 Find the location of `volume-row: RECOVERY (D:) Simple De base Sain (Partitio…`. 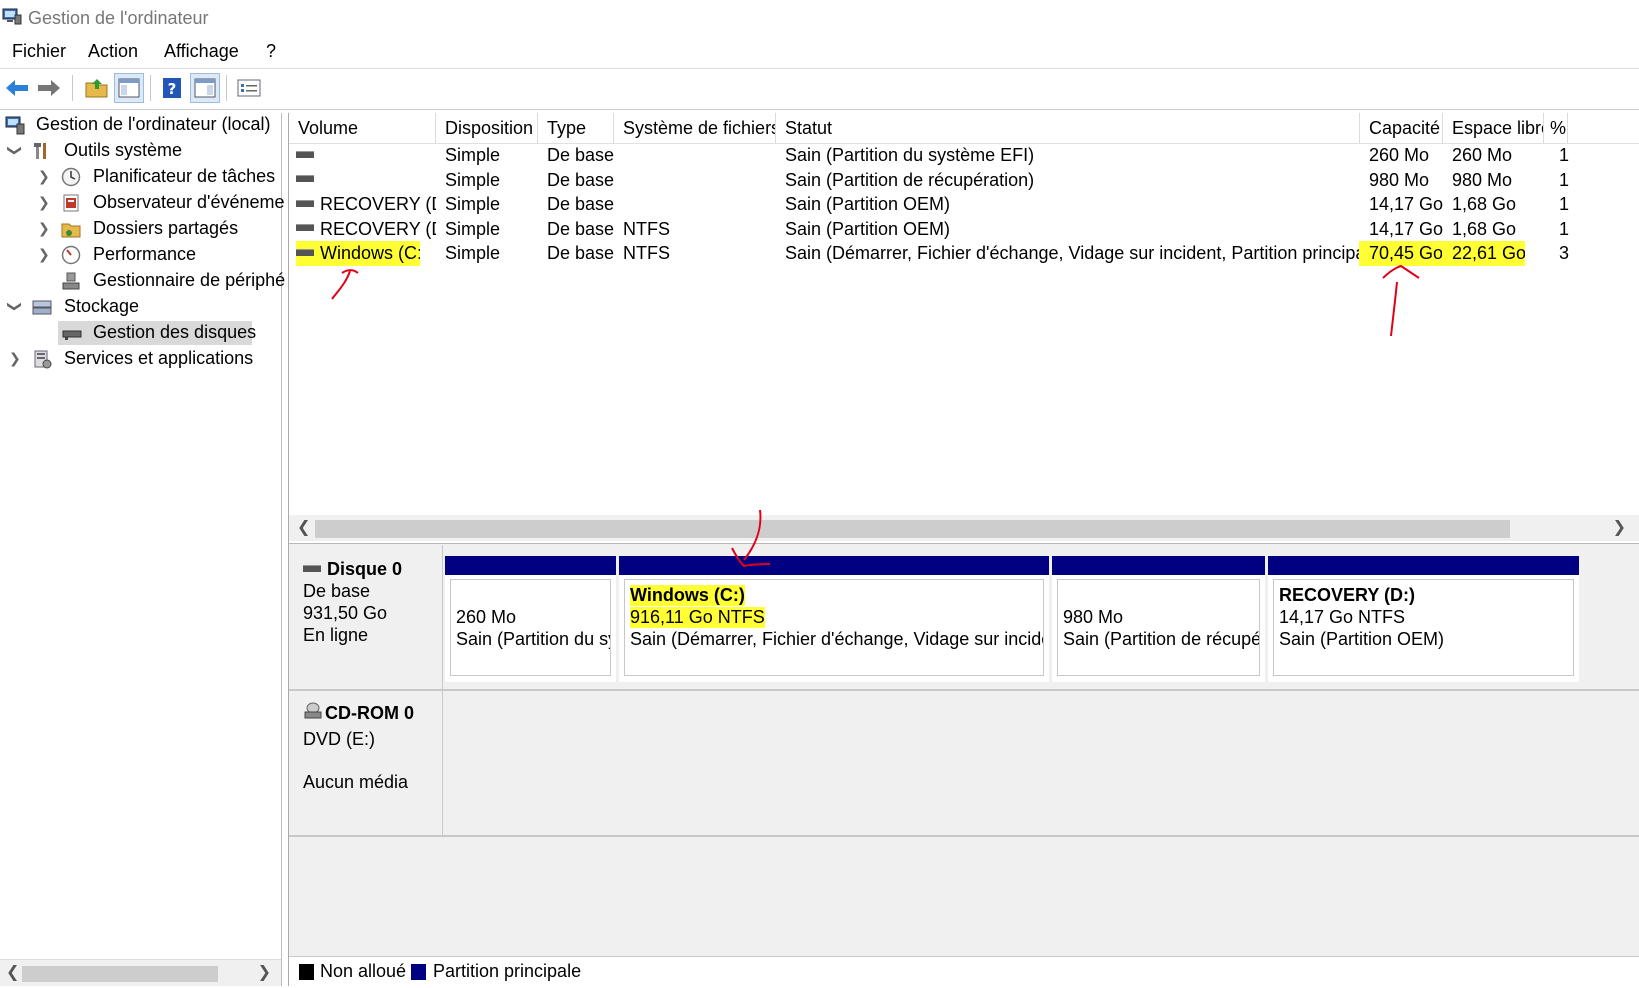

volume-row: RECOVERY (D:) Simple De base Sain (Partitio… is located at coordinates (964, 204).